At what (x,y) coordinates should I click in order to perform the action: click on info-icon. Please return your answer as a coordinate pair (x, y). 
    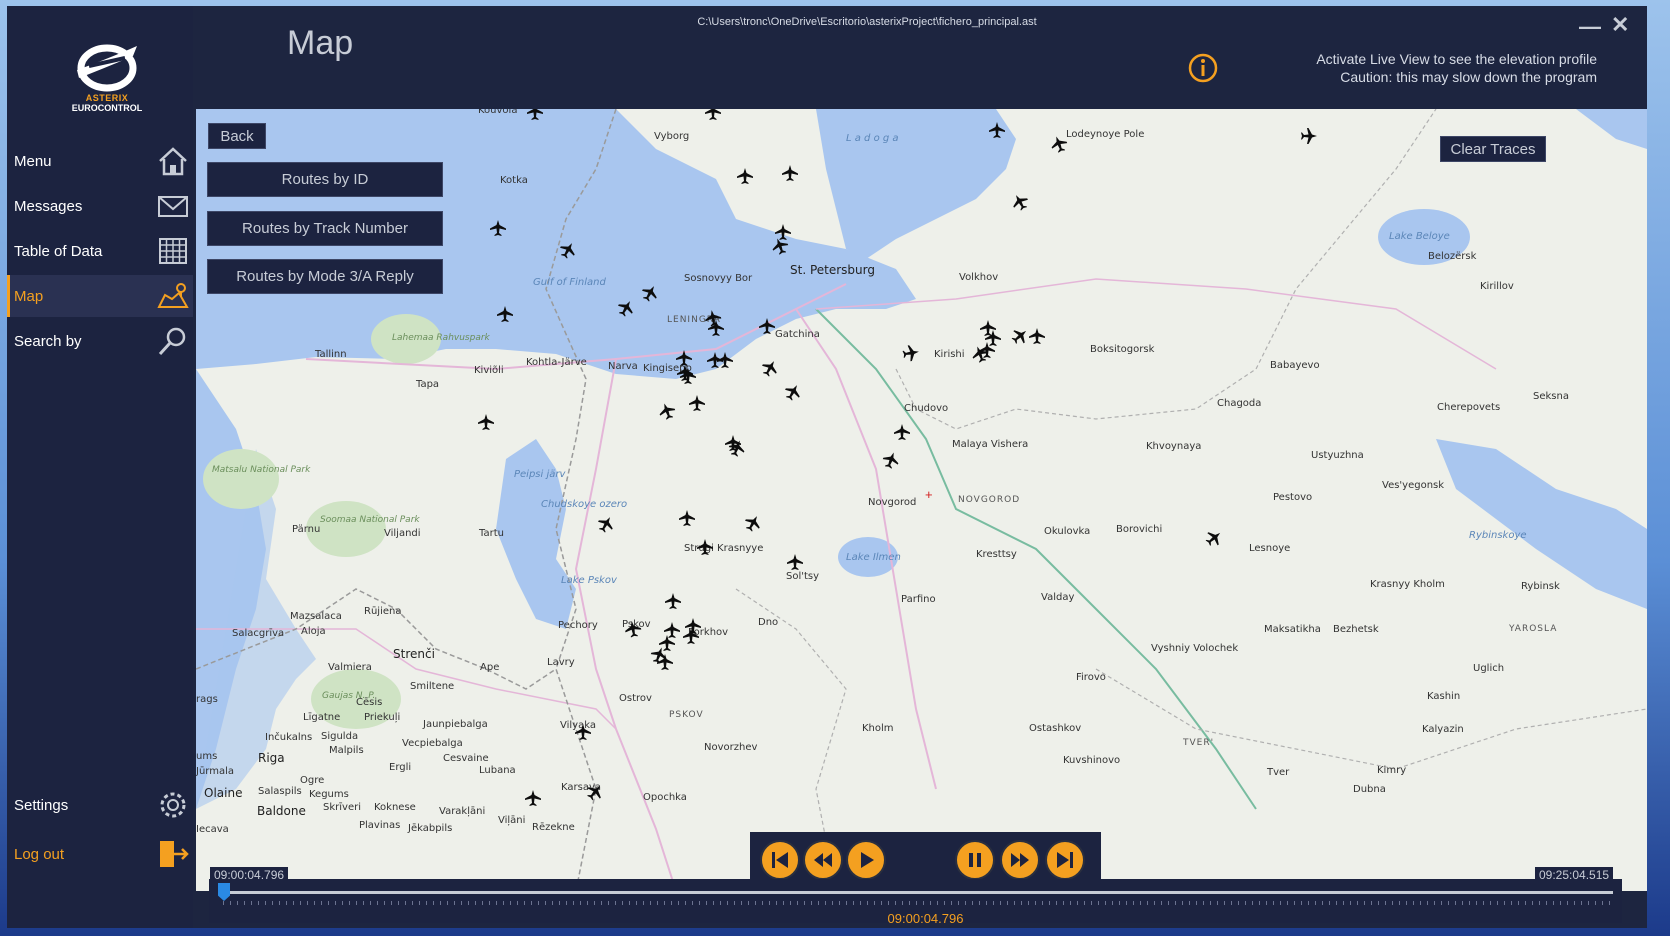
    Looking at the image, I should click on (1203, 68).